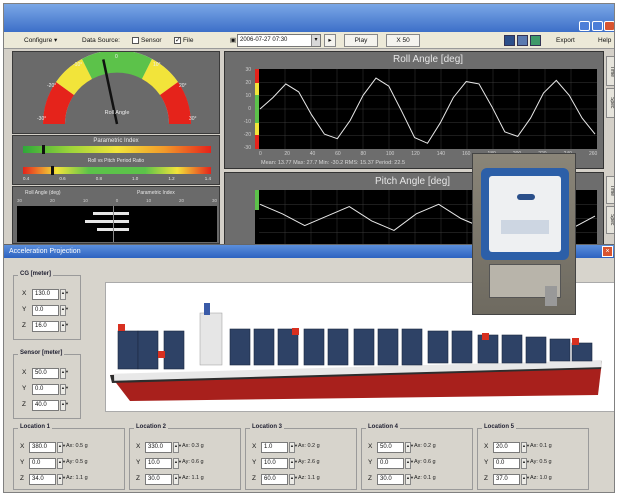  I want to click on sensor-x-row: X 50.0 ▲▼, so click(47, 374).